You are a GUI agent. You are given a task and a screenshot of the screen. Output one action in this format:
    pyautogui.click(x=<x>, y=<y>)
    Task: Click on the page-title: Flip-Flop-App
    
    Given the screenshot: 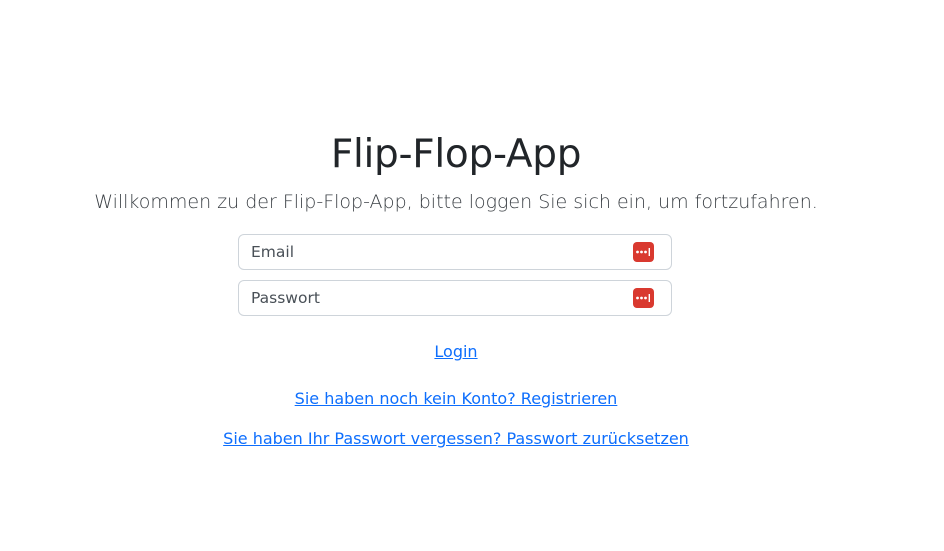 What is the action you would take?
    pyautogui.click(x=456, y=154)
    